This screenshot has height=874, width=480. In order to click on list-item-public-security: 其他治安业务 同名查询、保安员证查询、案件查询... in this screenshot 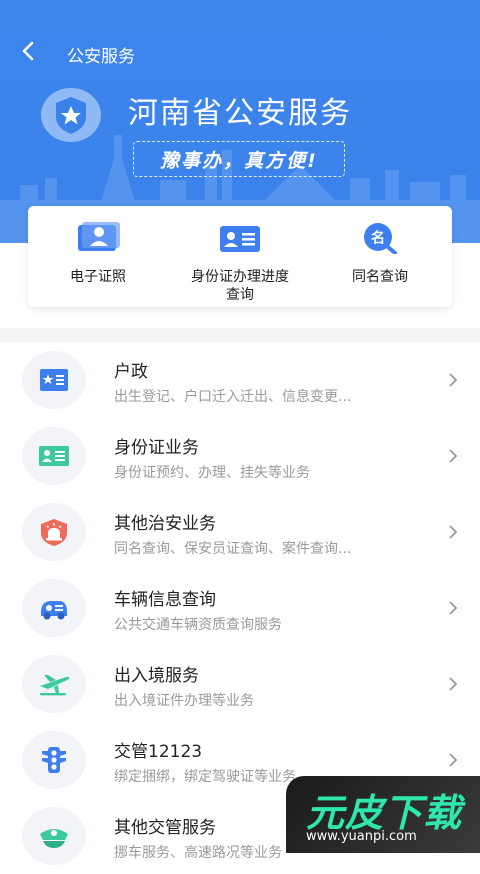, I will do `click(240, 532)`.